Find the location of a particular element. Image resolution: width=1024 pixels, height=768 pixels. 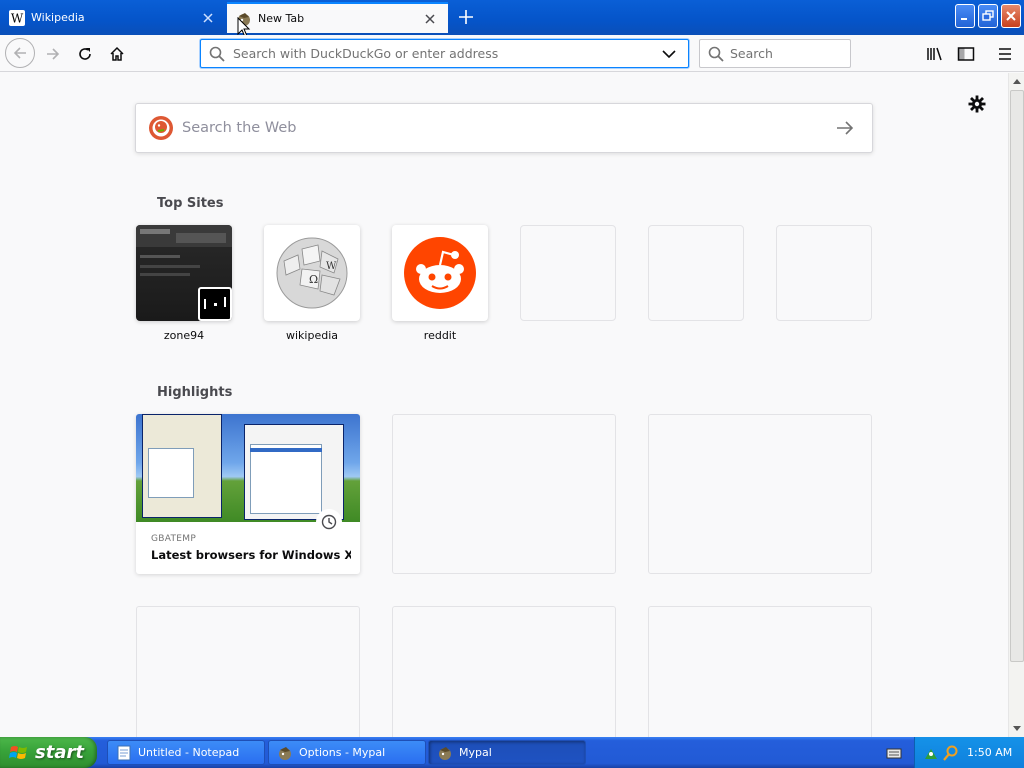

task-label: Options - Mypal is located at coordinates (342, 752).